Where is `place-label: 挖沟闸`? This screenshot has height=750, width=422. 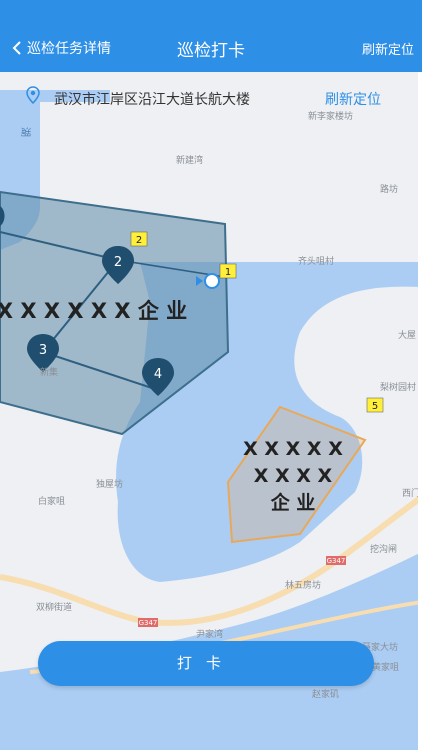
place-label: 挖沟闸 is located at coordinates (383, 549).